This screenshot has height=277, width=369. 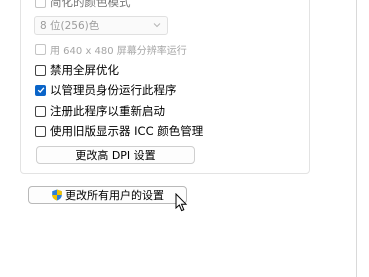 I want to click on disable-fullscreen-opt-checkbox, so click(x=40, y=70).